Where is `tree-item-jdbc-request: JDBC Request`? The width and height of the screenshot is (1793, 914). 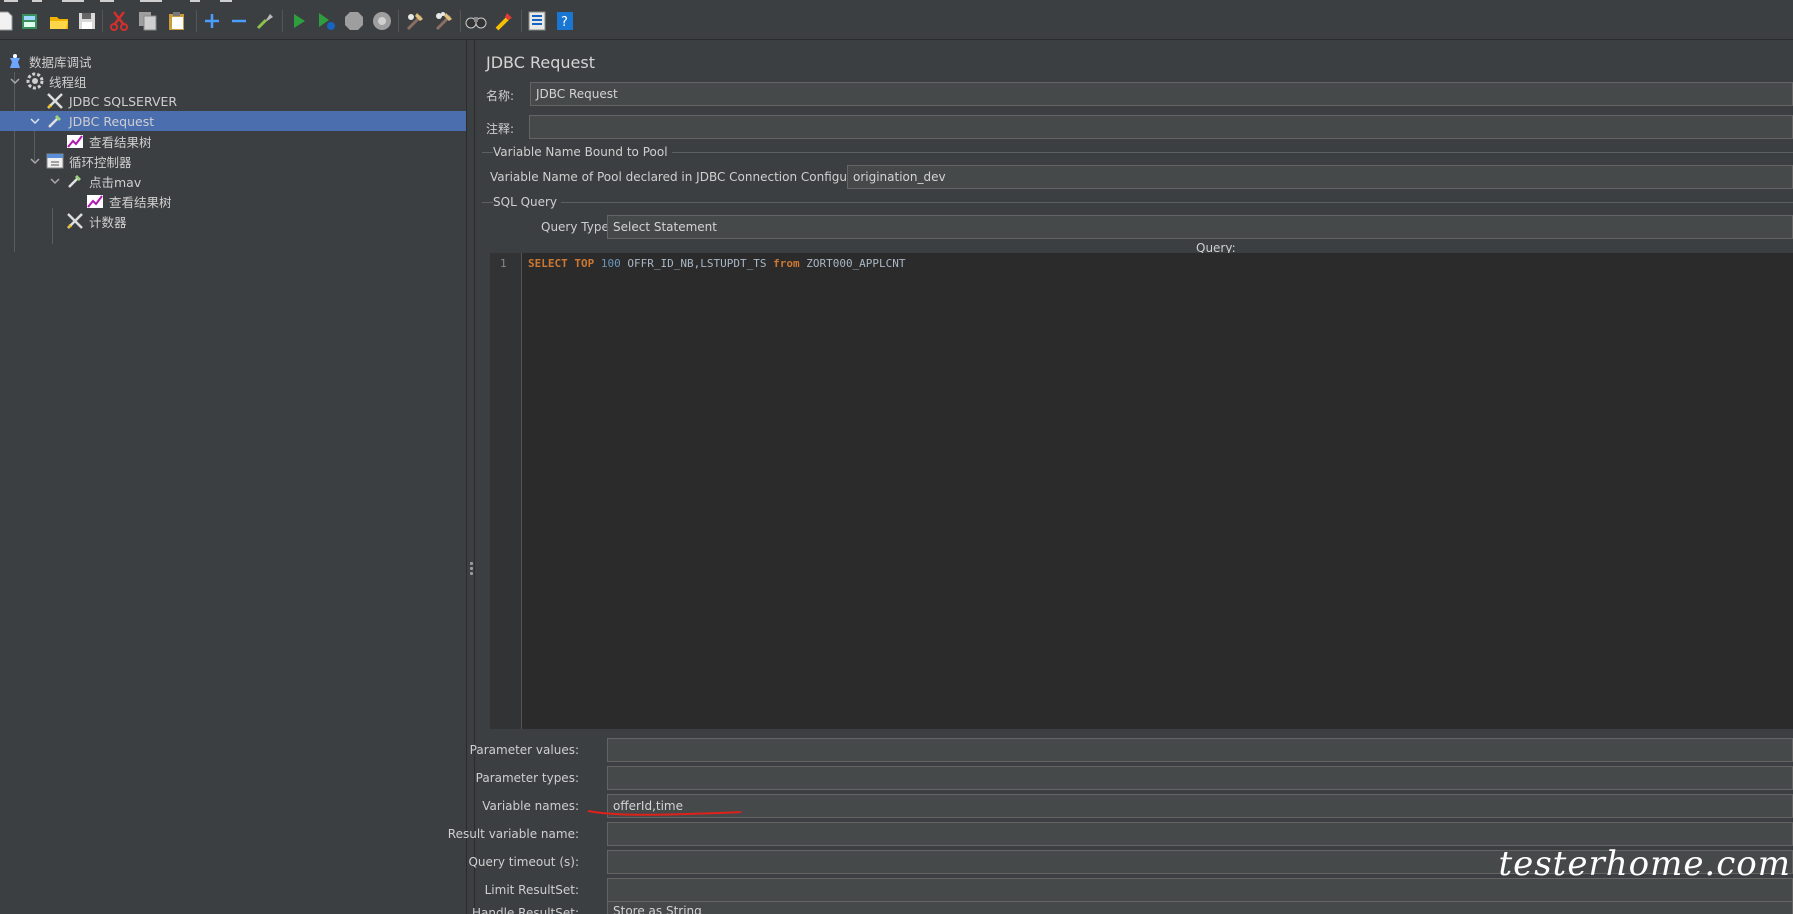
tree-item-jdbc-request: JDBC Request is located at coordinates (233, 121).